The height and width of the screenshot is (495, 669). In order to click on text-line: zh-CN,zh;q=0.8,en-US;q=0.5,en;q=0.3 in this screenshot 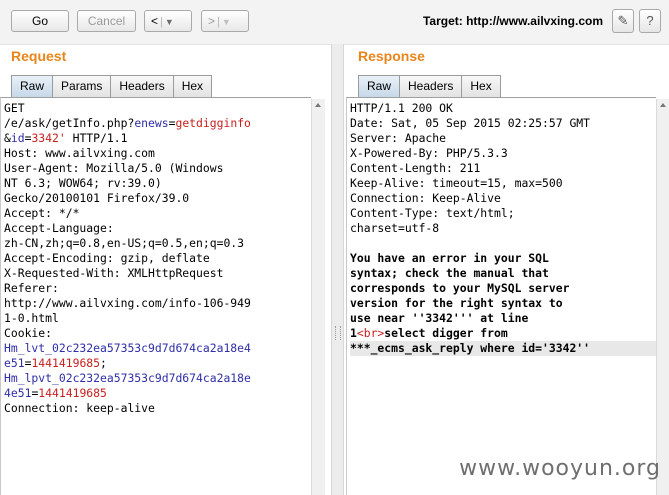, I will do `click(157, 243)`.